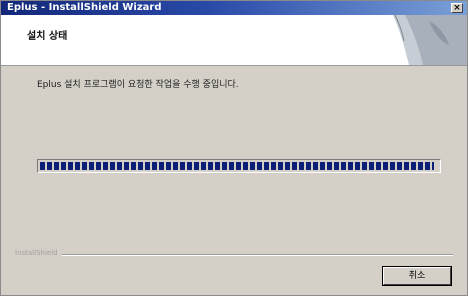 The width and height of the screenshot is (468, 296). I want to click on footer-separator, so click(234, 255).